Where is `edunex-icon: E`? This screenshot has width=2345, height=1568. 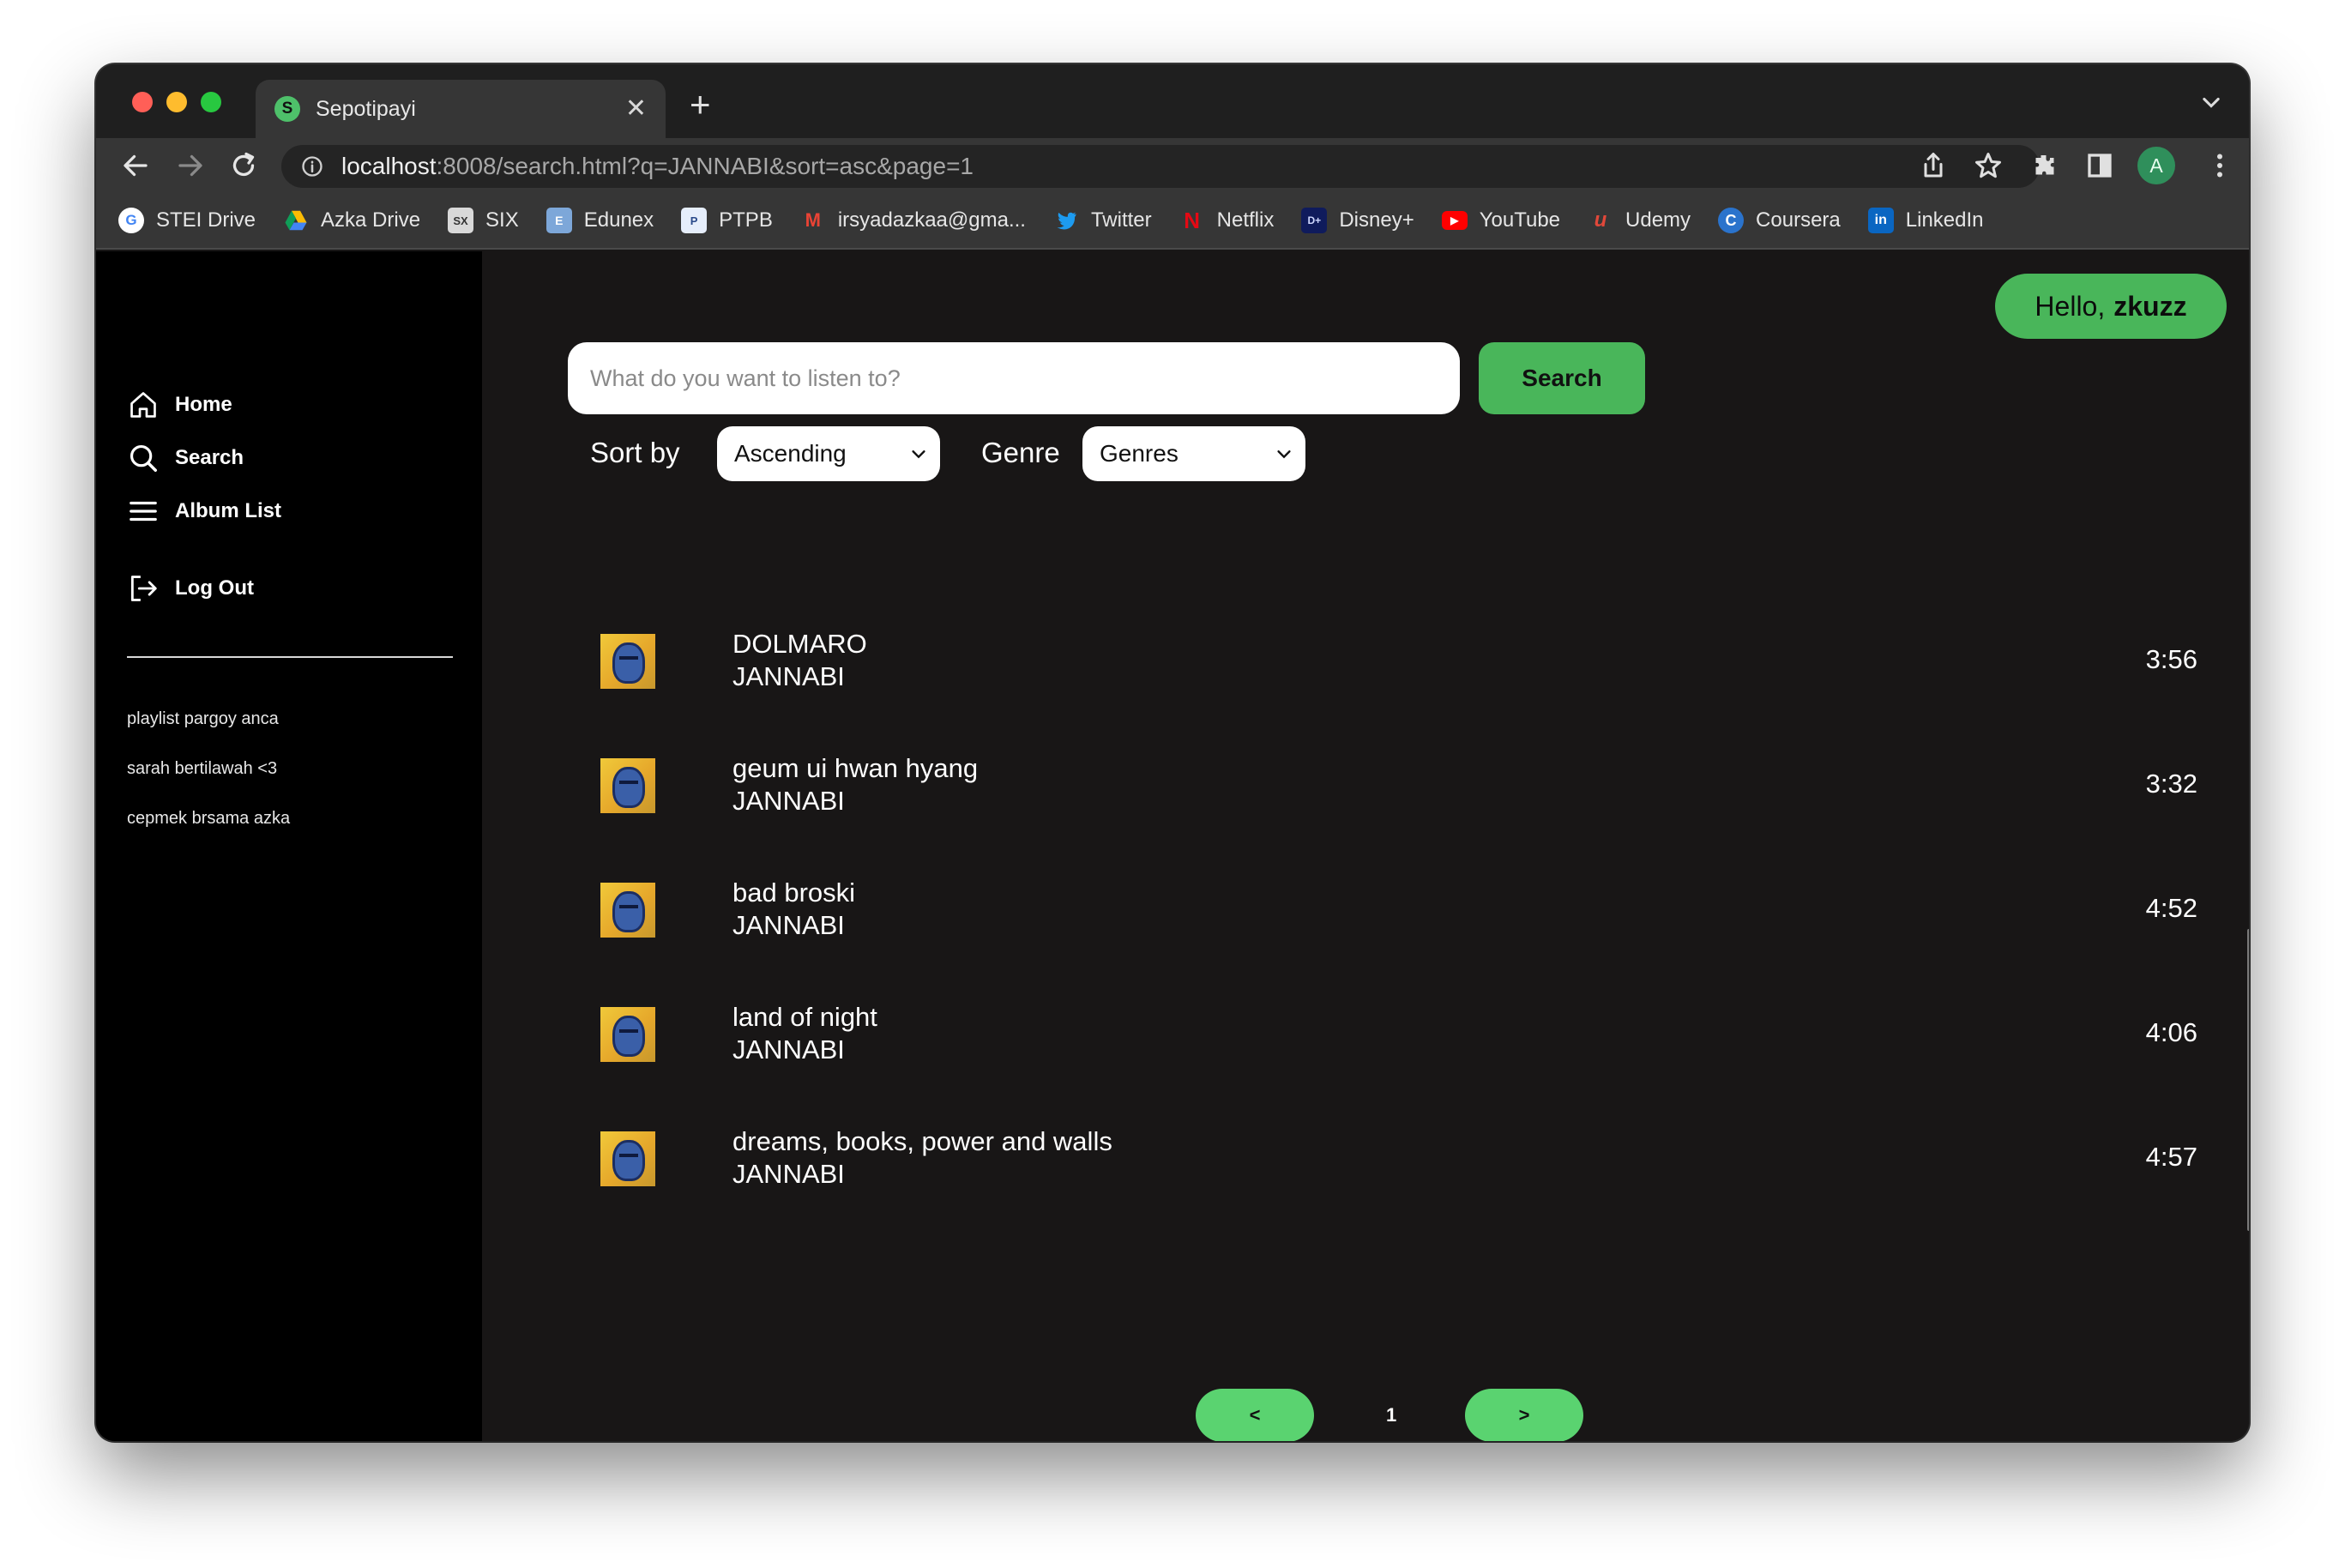 edunex-icon: E is located at coordinates (559, 220).